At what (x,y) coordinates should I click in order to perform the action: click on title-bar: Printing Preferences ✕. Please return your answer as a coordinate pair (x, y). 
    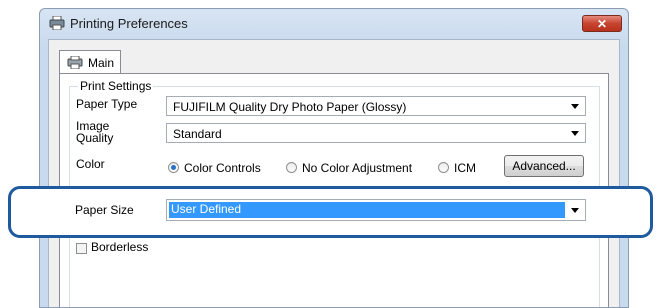
    Looking at the image, I should click on (334, 24).